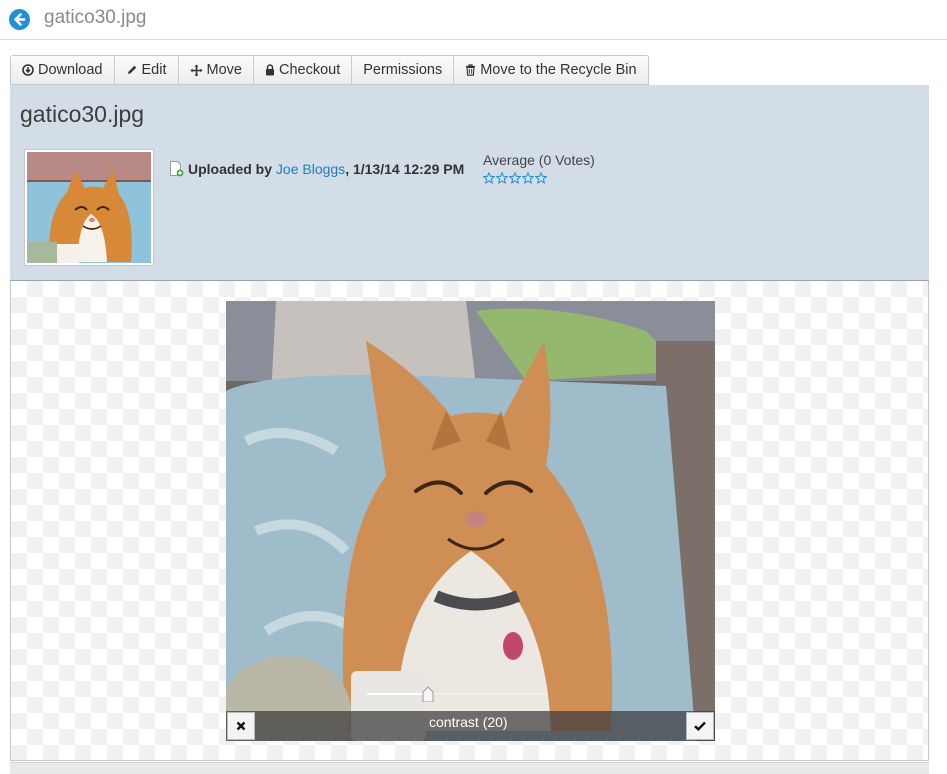 This screenshot has width=947, height=774. I want to click on slider-fill, so click(397, 694).